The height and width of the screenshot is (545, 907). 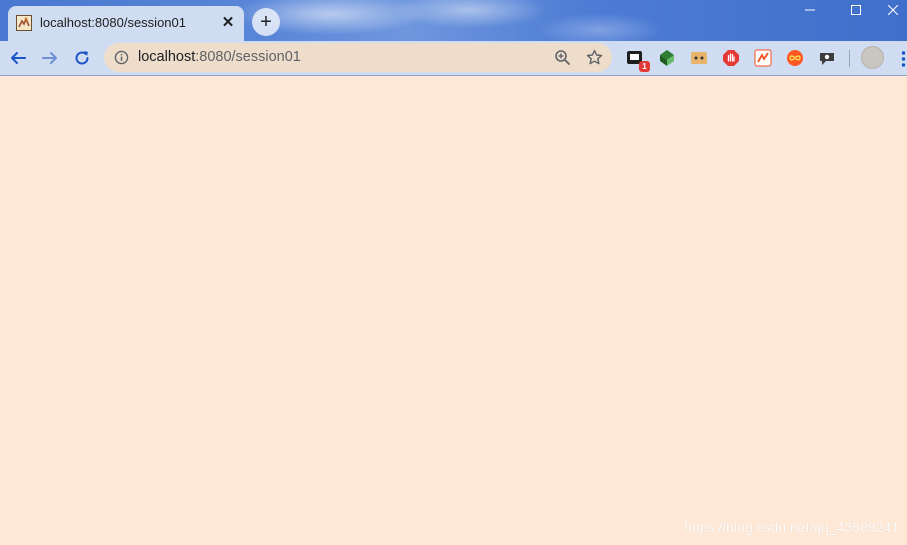 What do you see at coordinates (453, 20) in the screenshot?
I see `tab-strip: localhost:8080/session01 ✕ +` at bounding box center [453, 20].